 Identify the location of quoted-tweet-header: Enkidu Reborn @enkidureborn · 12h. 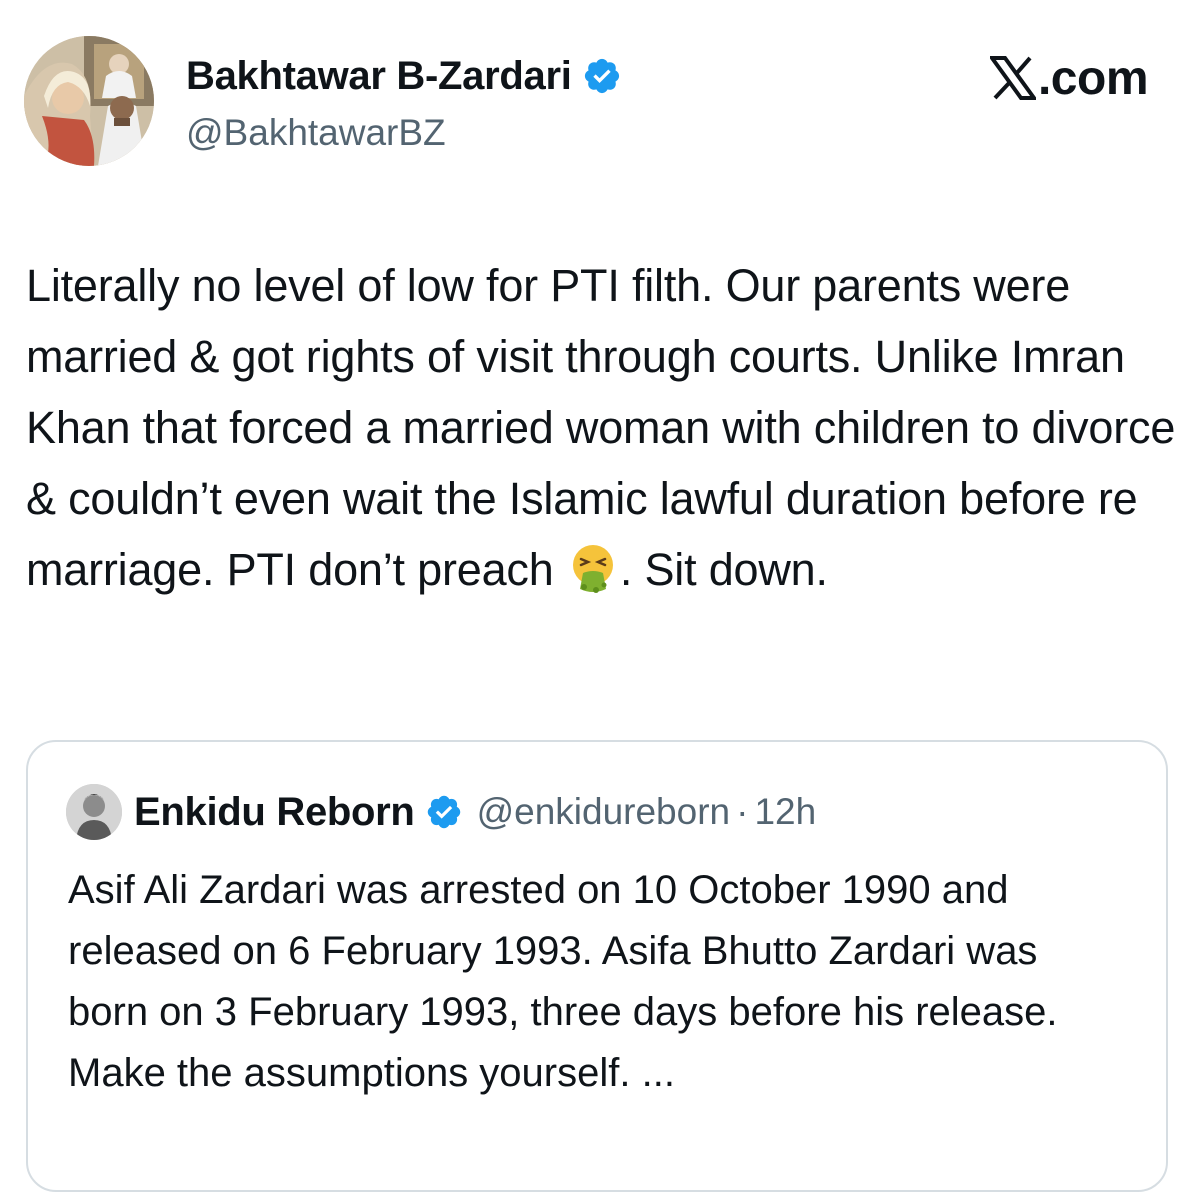
(441, 812).